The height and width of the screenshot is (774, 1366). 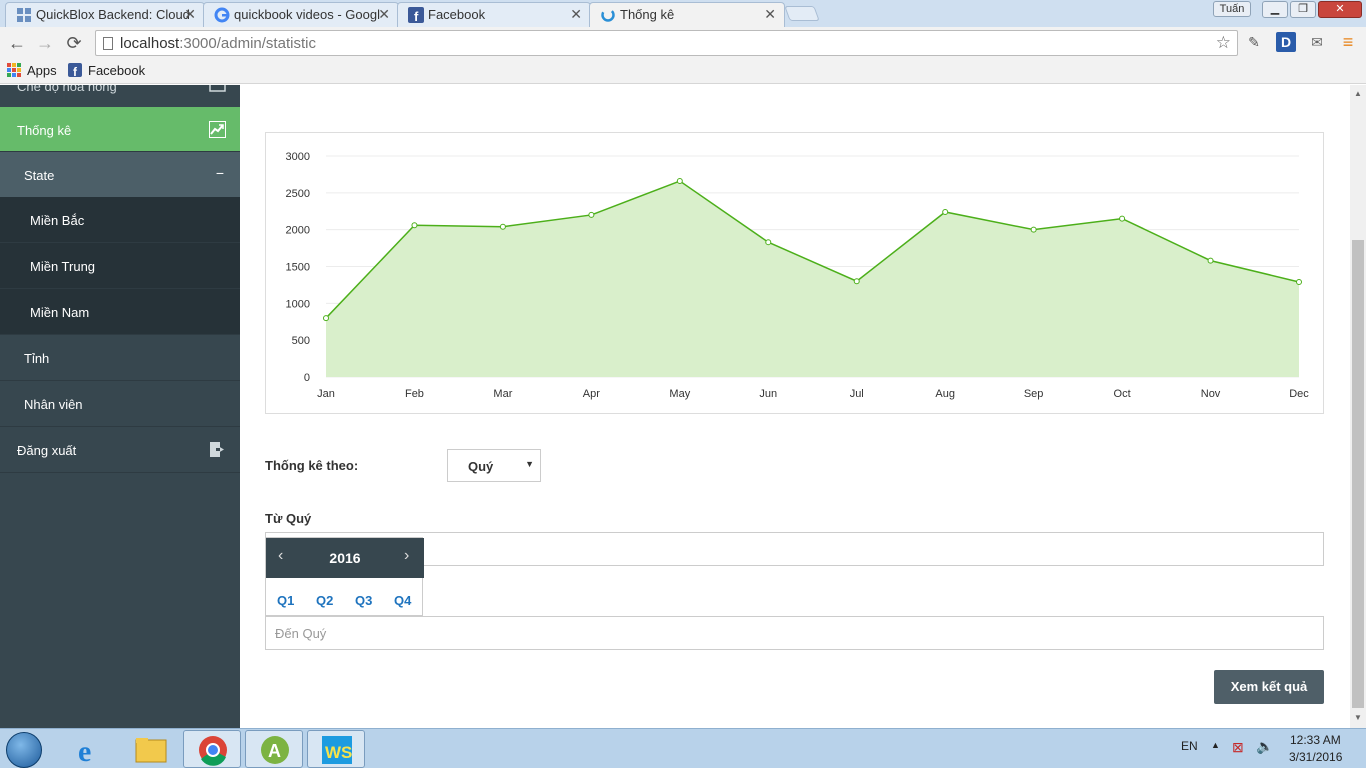 What do you see at coordinates (494, 14) in the screenshot?
I see `tab-facebook: f Facebook ✕` at bounding box center [494, 14].